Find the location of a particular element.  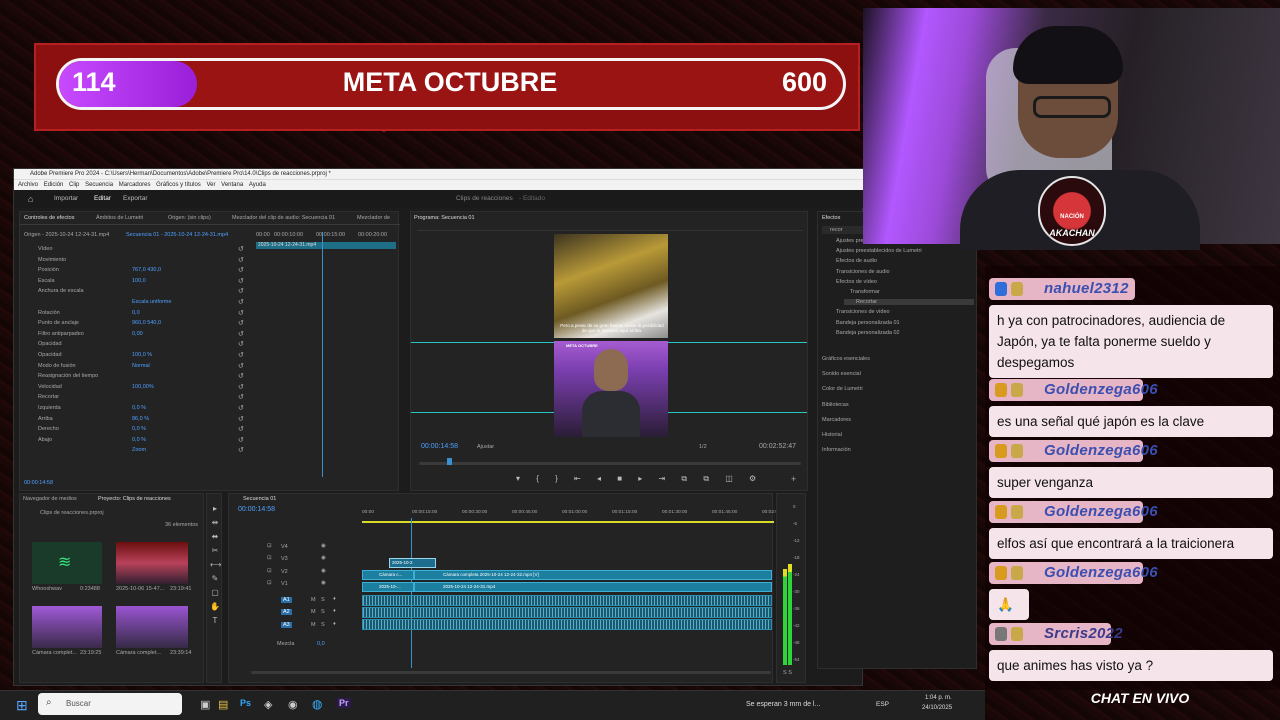

effects-section: Historial is located at coordinates (832, 435).